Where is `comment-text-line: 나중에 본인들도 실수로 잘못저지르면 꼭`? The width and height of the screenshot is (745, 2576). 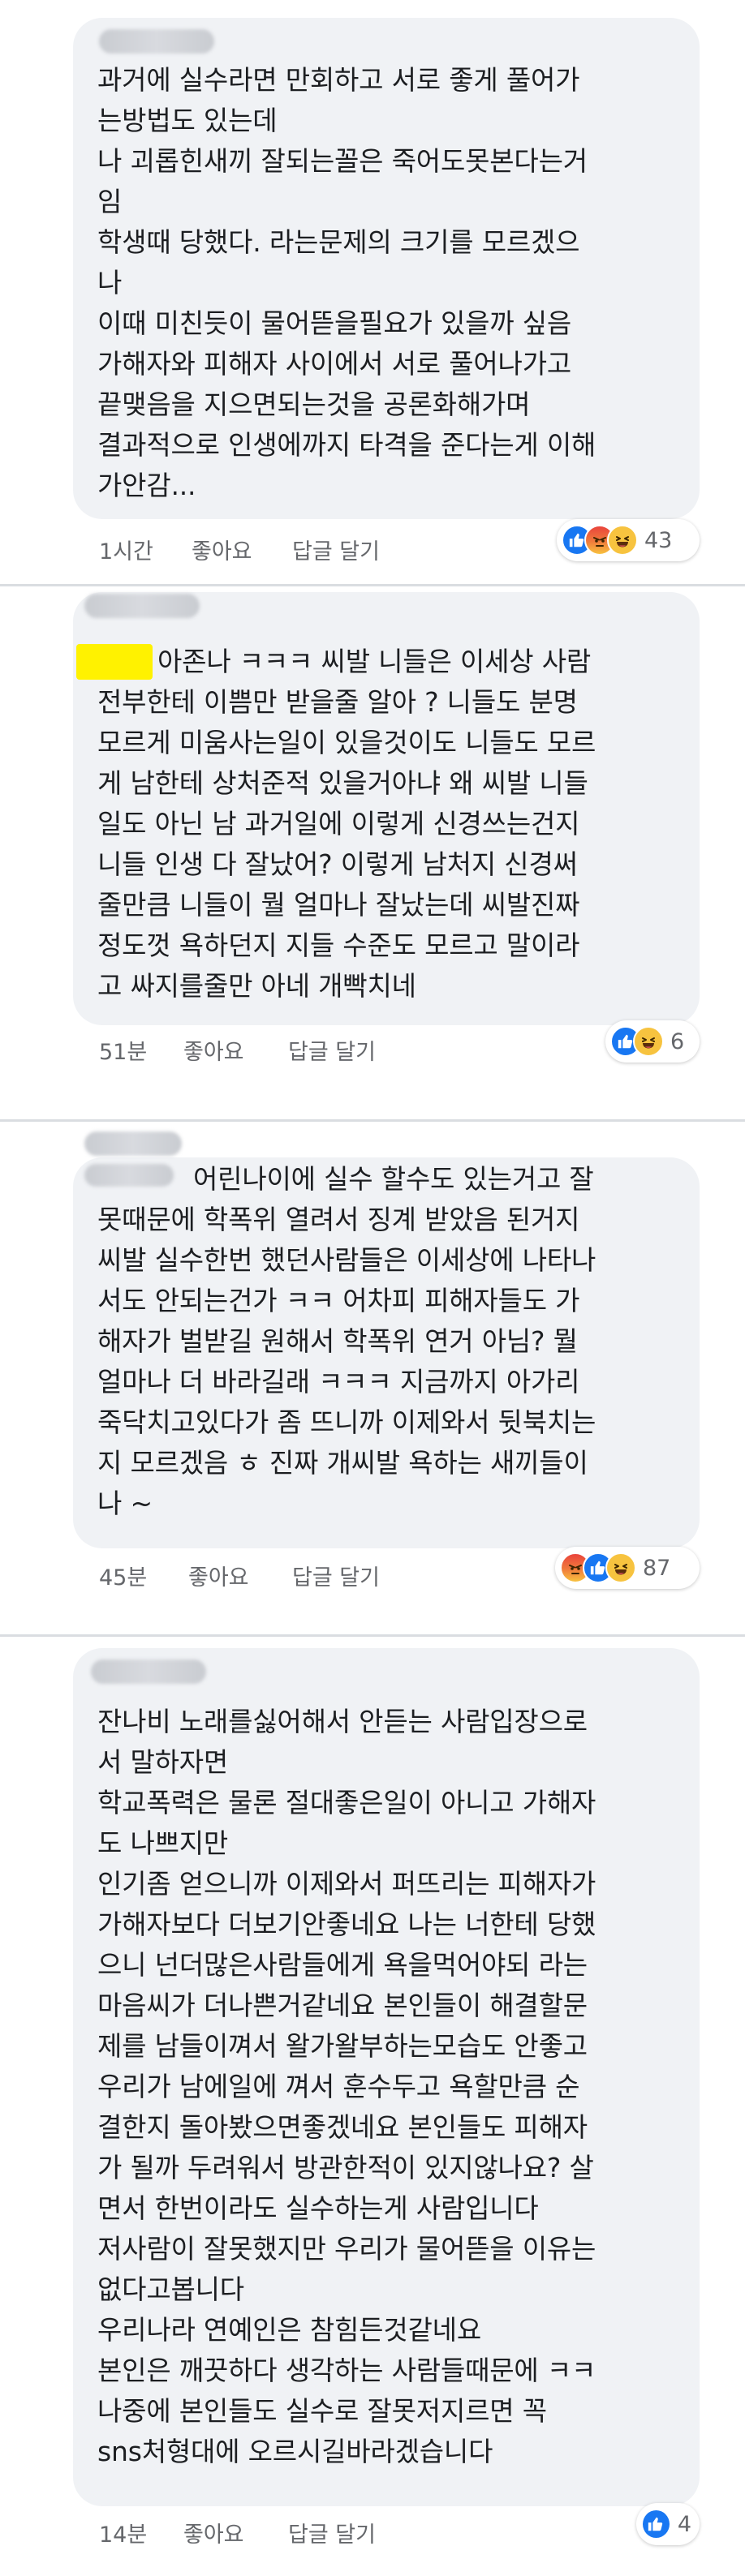 comment-text-line: 나중에 본인들도 실수로 잘못저지르면 꼭 is located at coordinates (322, 2411).